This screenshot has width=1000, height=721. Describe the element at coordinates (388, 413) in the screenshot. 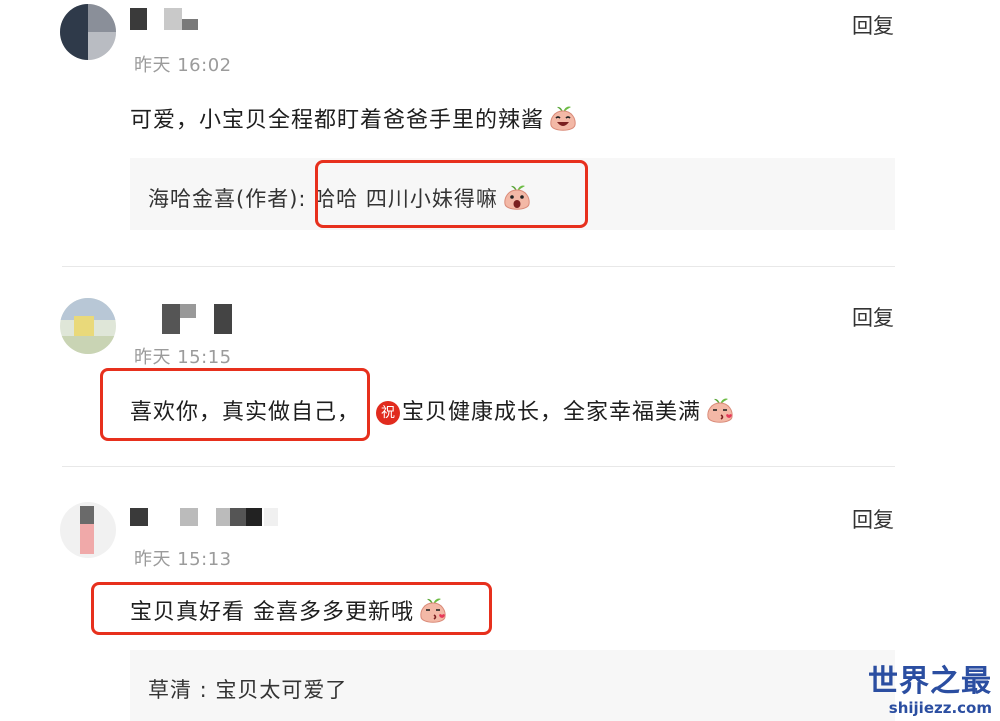

I see `zhu-badge-icon: 祝` at that location.